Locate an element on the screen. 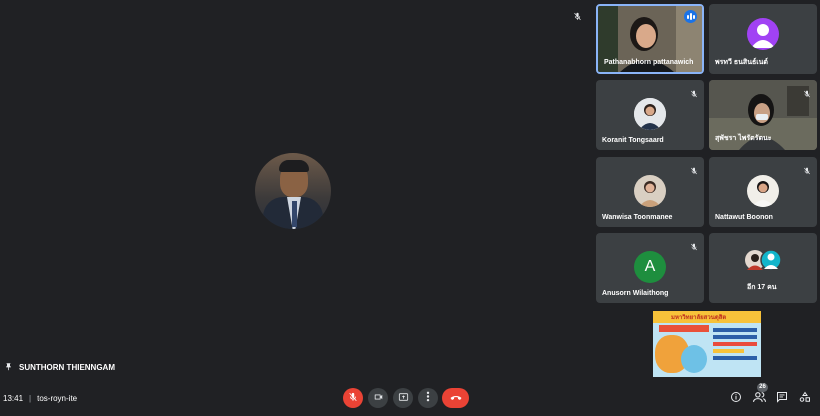 The image size is (820, 416). meeting-details-button is located at coordinates (736, 399).